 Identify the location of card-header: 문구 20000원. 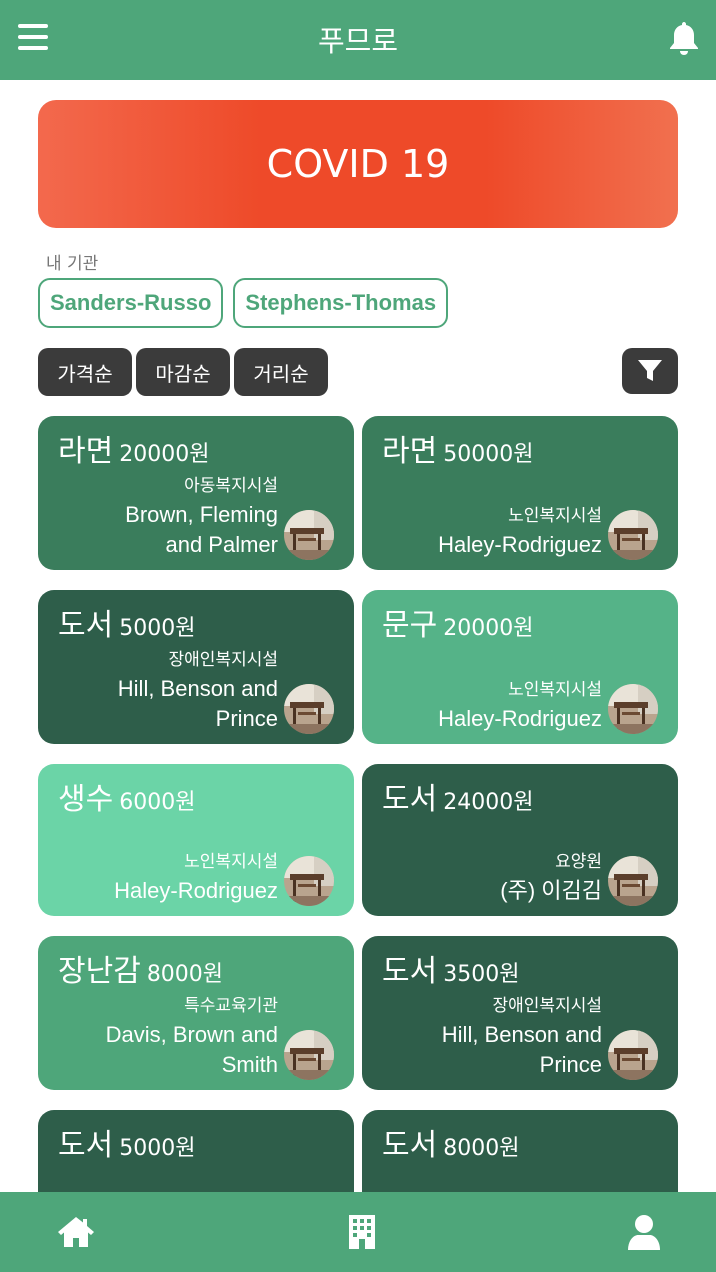
(457, 622).